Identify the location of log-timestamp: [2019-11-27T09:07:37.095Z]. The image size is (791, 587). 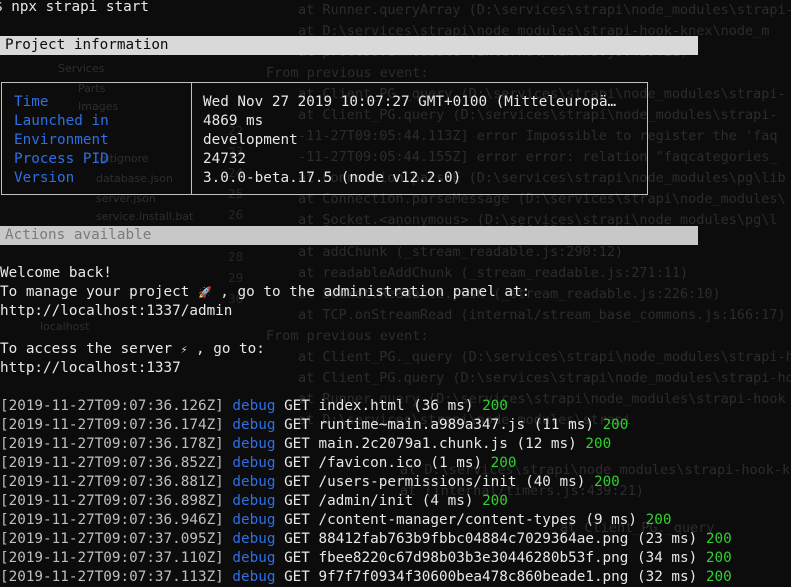
(112, 539).